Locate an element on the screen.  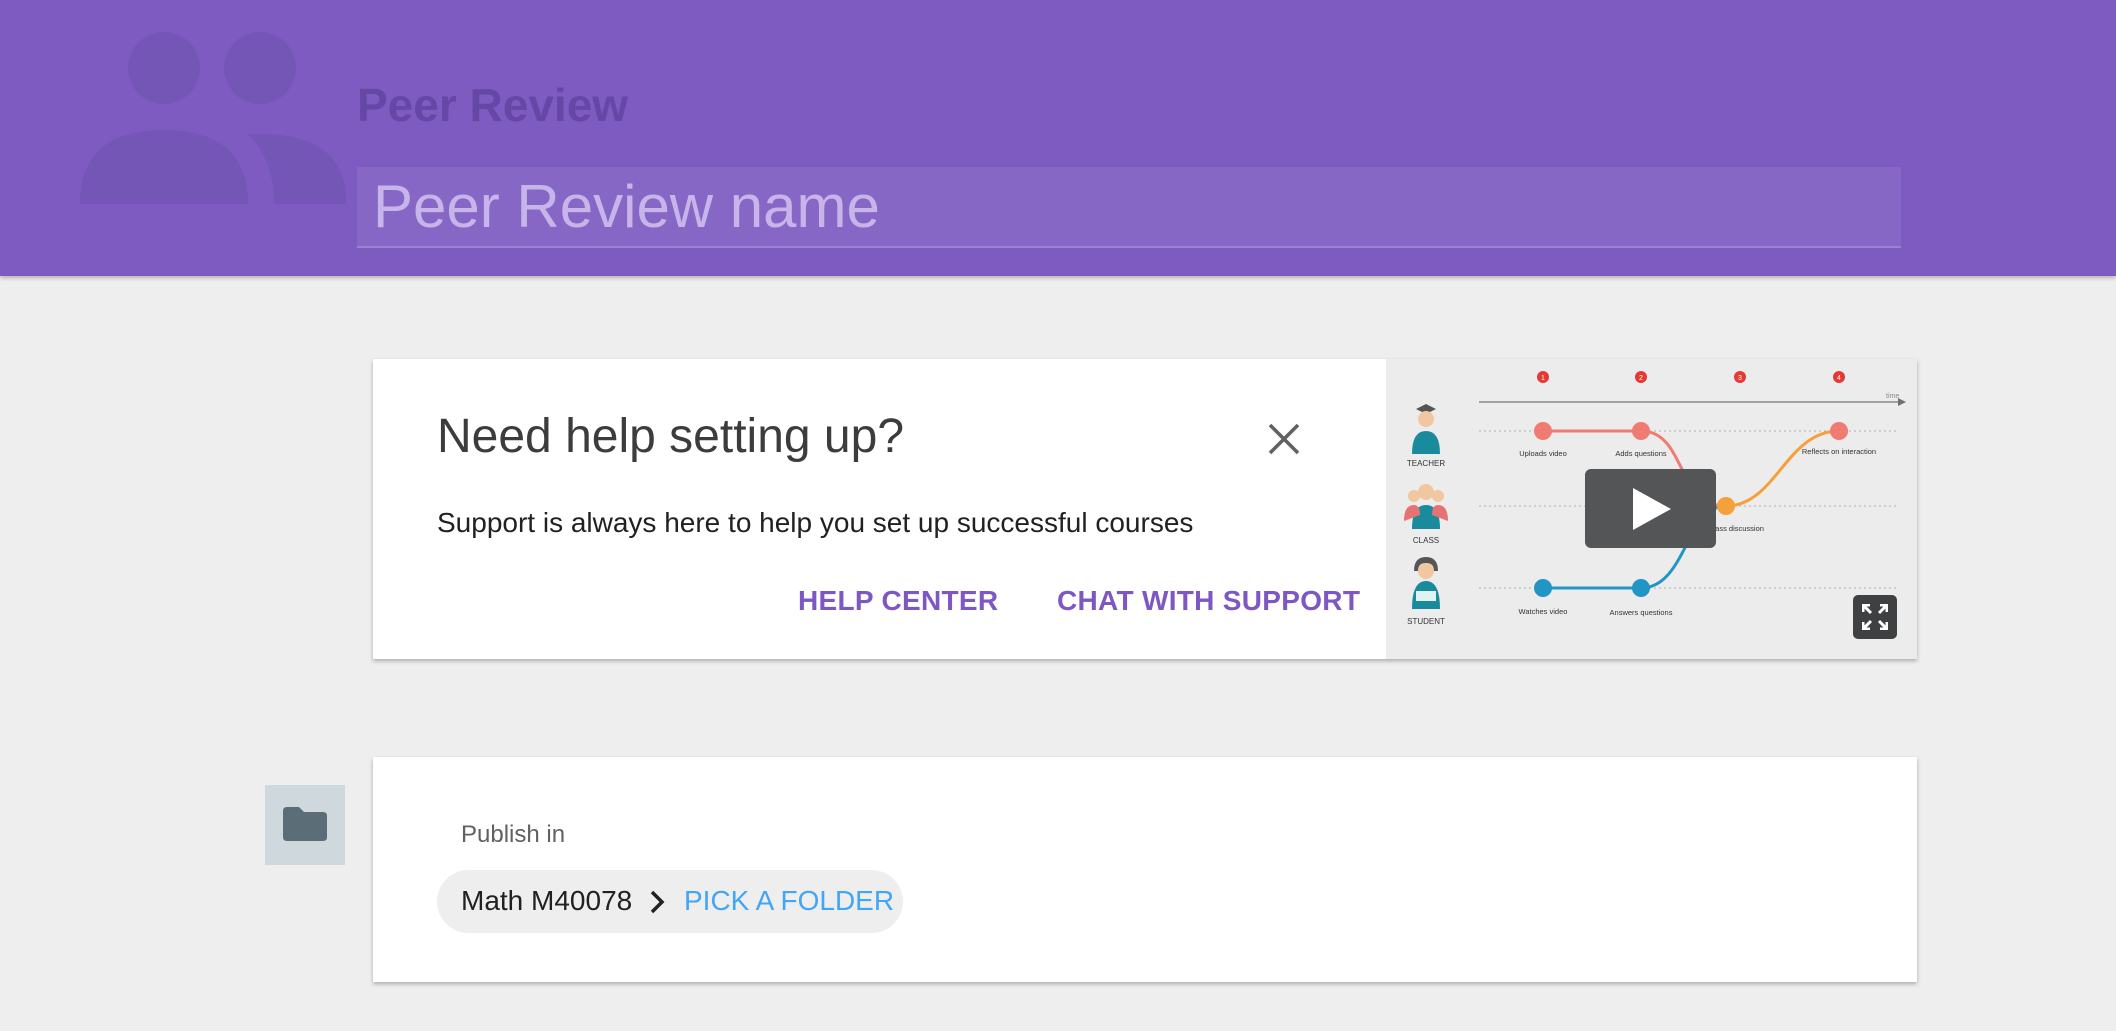
fullscreen-button is located at coordinates (1875, 617).